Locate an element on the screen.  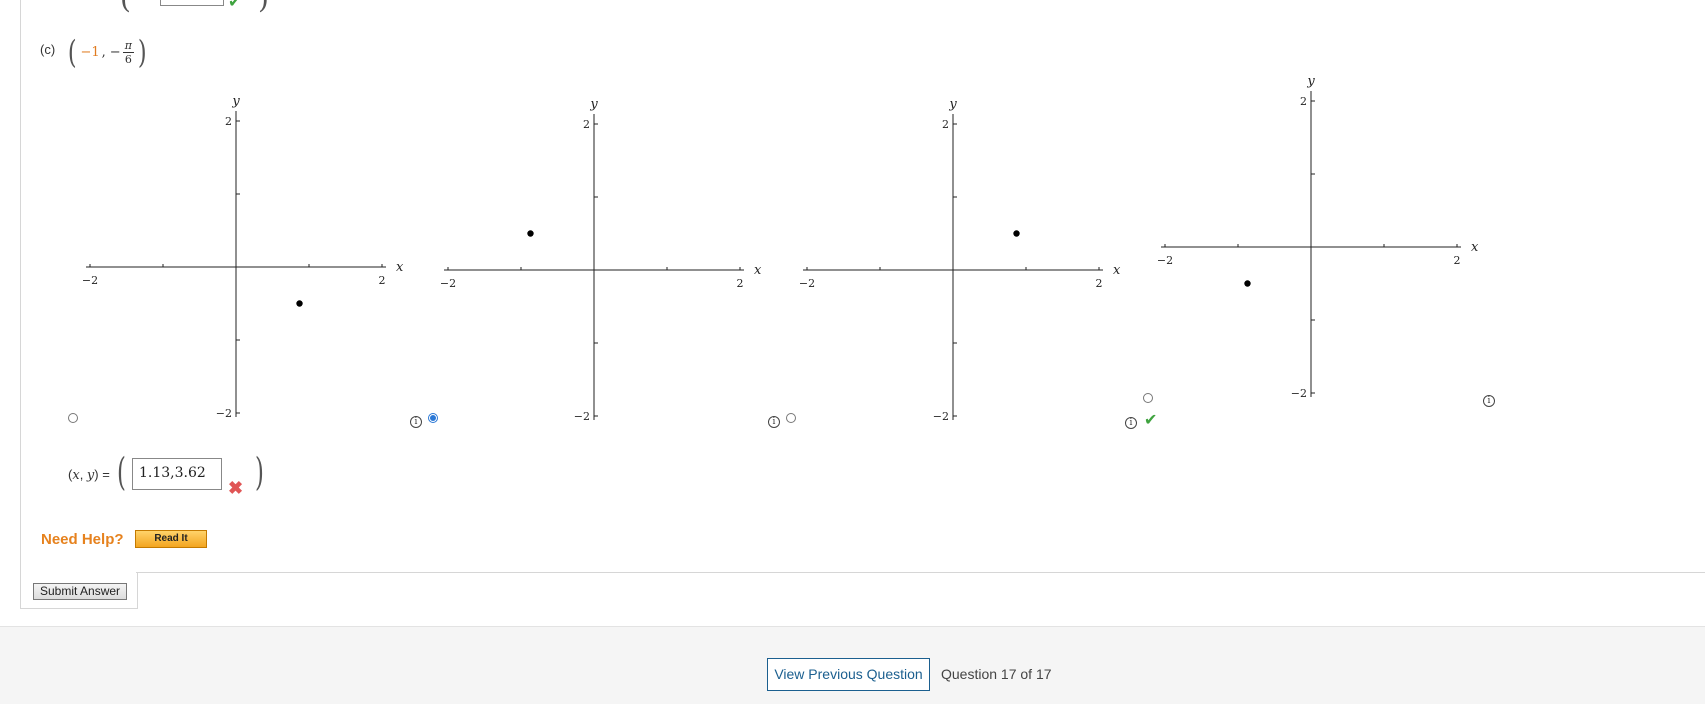
option-a-x-tick-label-max: 2 is located at coordinates (382, 280).